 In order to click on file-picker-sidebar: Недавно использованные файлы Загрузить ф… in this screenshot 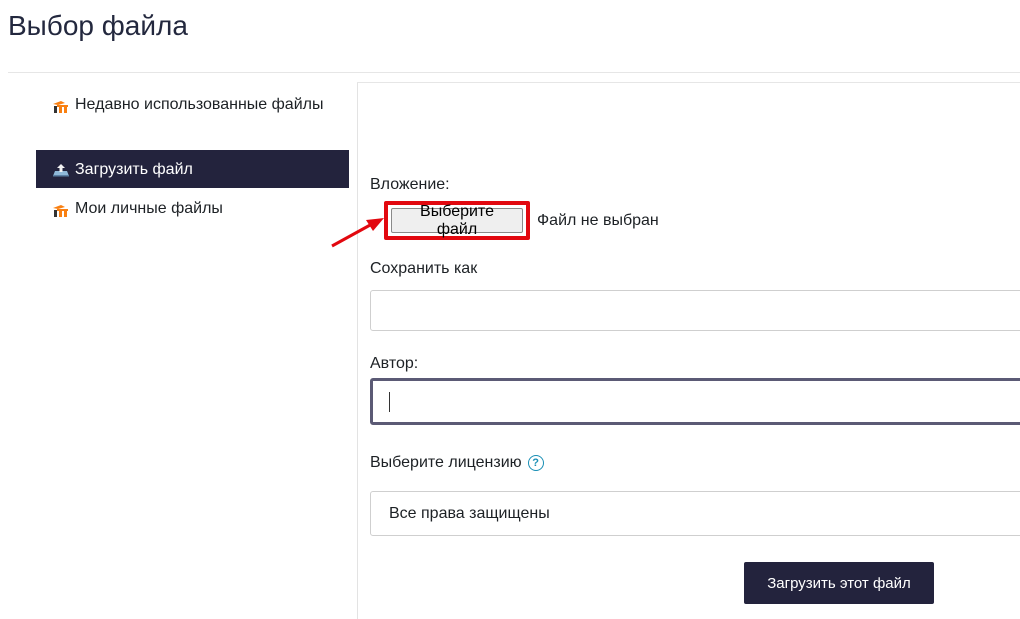, I will do `click(192, 156)`.